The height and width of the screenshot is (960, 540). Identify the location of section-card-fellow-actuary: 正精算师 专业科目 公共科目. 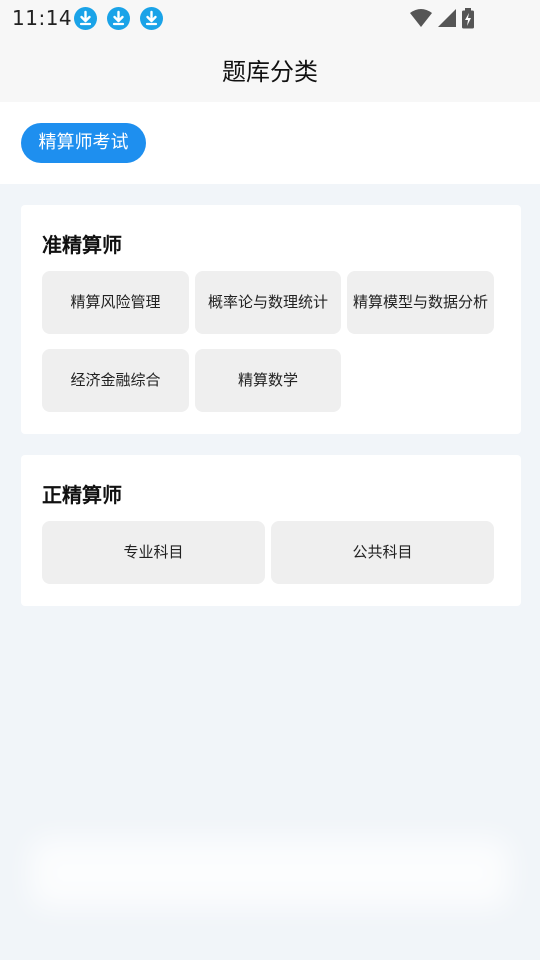
(271, 530).